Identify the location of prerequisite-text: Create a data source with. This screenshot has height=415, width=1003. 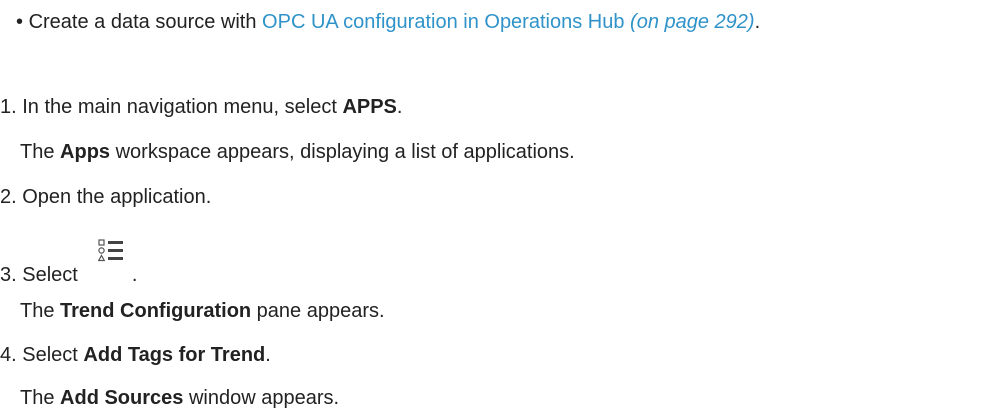
(145, 22).